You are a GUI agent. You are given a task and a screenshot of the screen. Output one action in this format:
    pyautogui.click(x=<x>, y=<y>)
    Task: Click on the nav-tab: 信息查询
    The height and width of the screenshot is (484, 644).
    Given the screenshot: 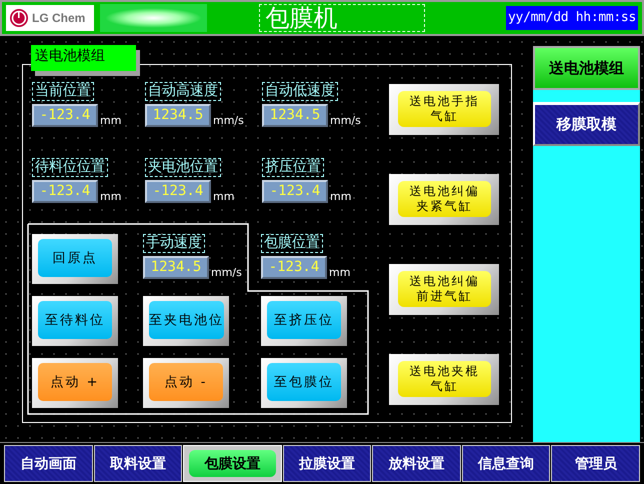 What is the action you would take?
    pyautogui.click(x=506, y=463)
    